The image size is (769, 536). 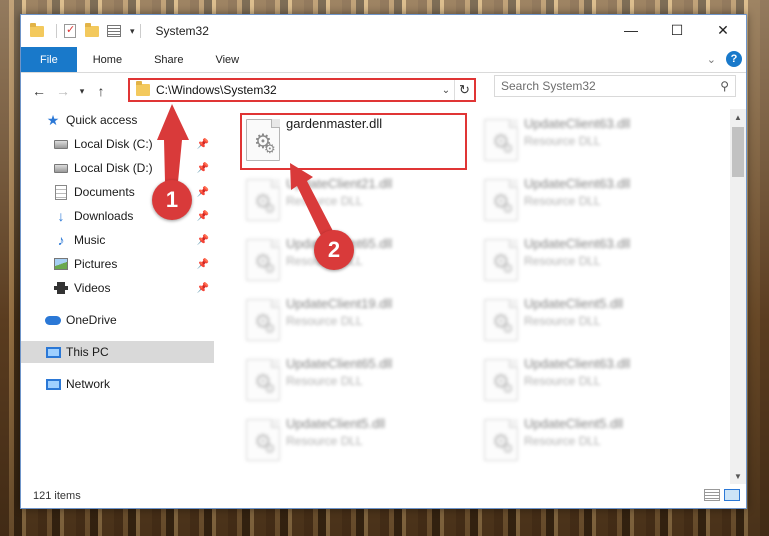 I want to click on customize-toolbar-chevron-icon: ▾, so click(x=132, y=31).